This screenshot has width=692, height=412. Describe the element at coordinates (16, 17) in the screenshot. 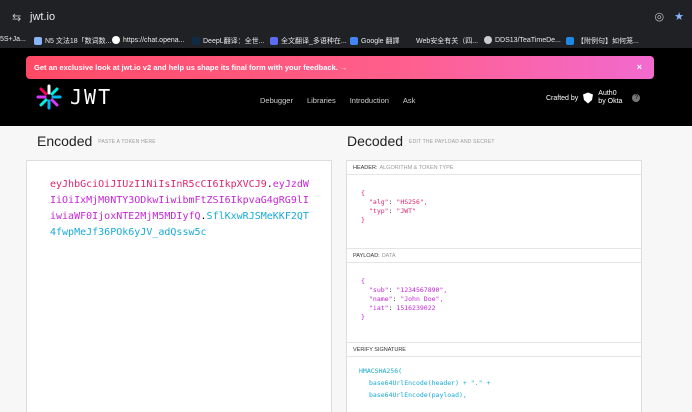

I see `site-settings-icon: ⇆` at that location.